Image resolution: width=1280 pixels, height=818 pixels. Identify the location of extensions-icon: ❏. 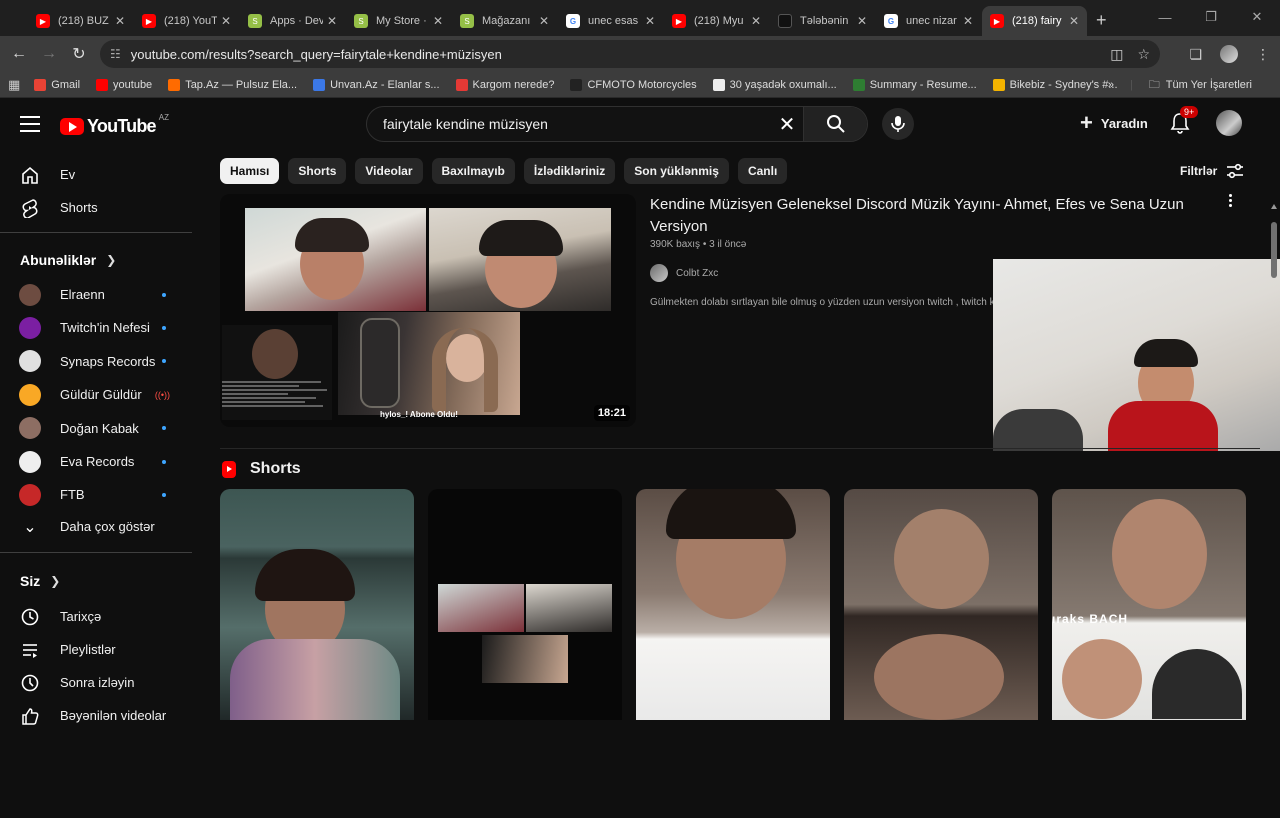
(1195, 54).